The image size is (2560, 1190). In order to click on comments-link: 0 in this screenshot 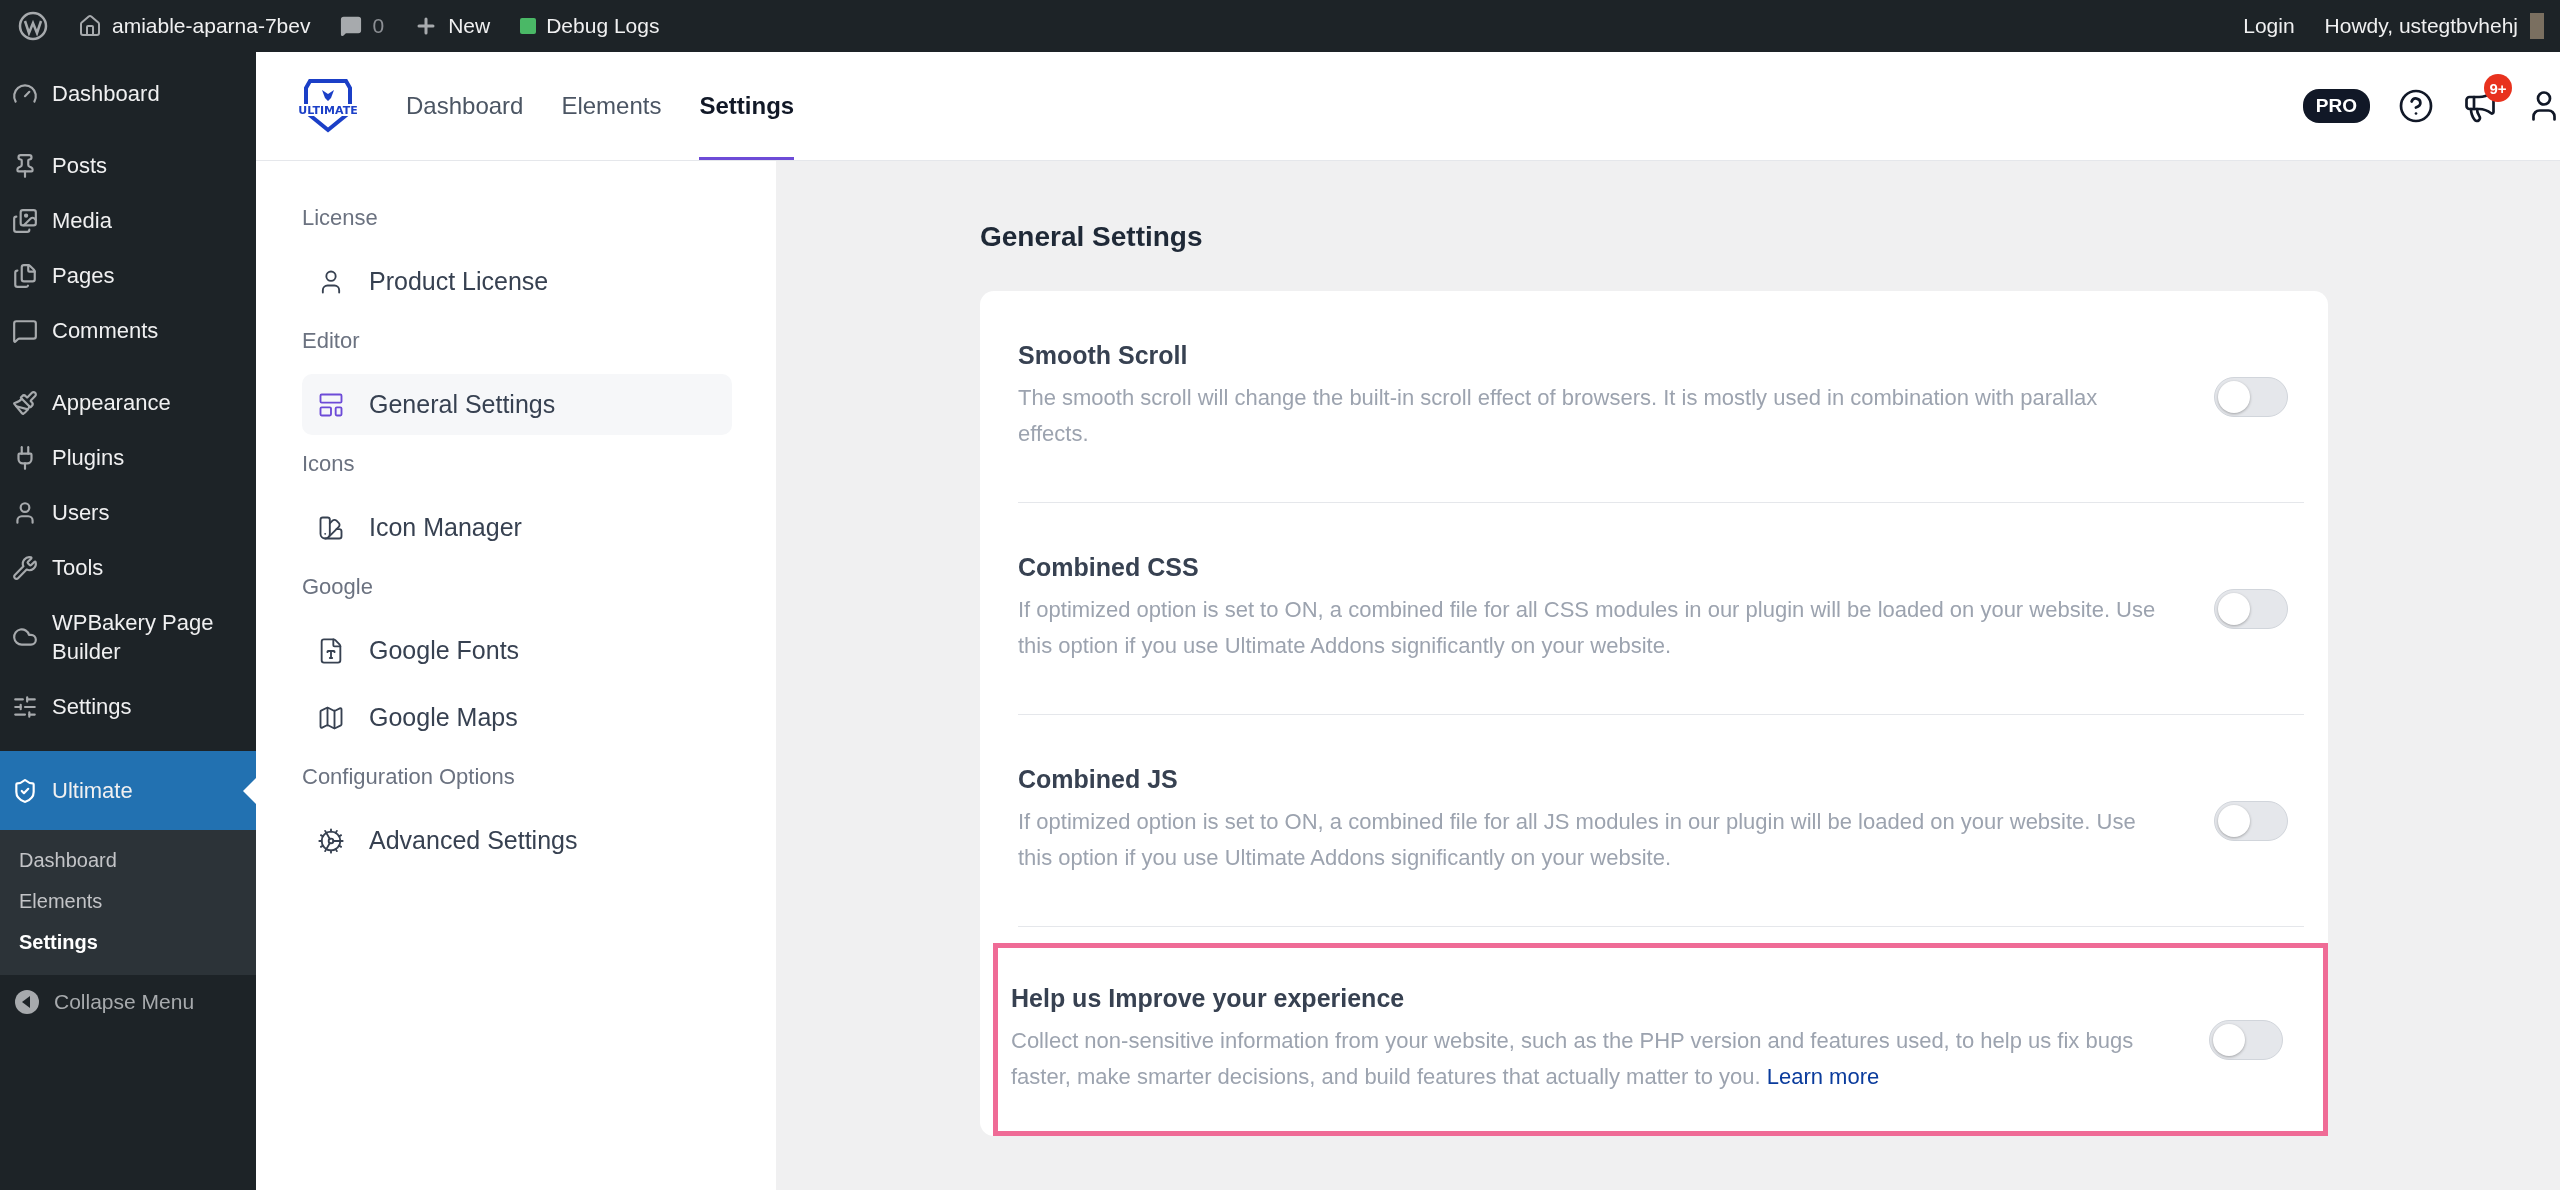, I will do `click(362, 26)`.